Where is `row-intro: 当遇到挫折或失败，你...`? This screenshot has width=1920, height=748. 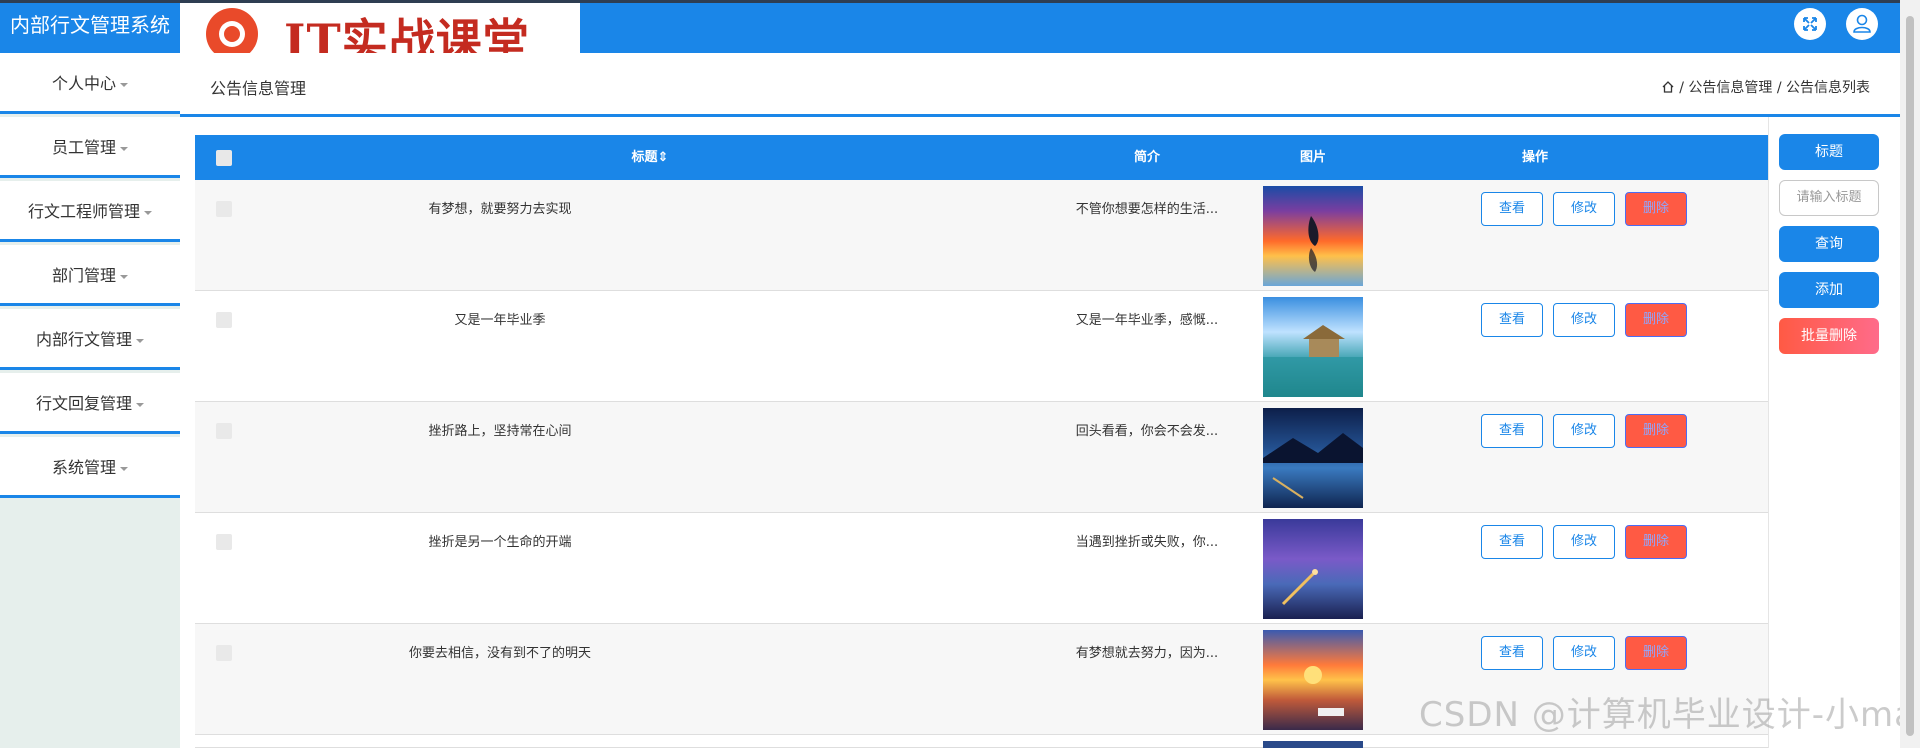 row-intro: 当遇到挫折或失败，你... is located at coordinates (1147, 542).